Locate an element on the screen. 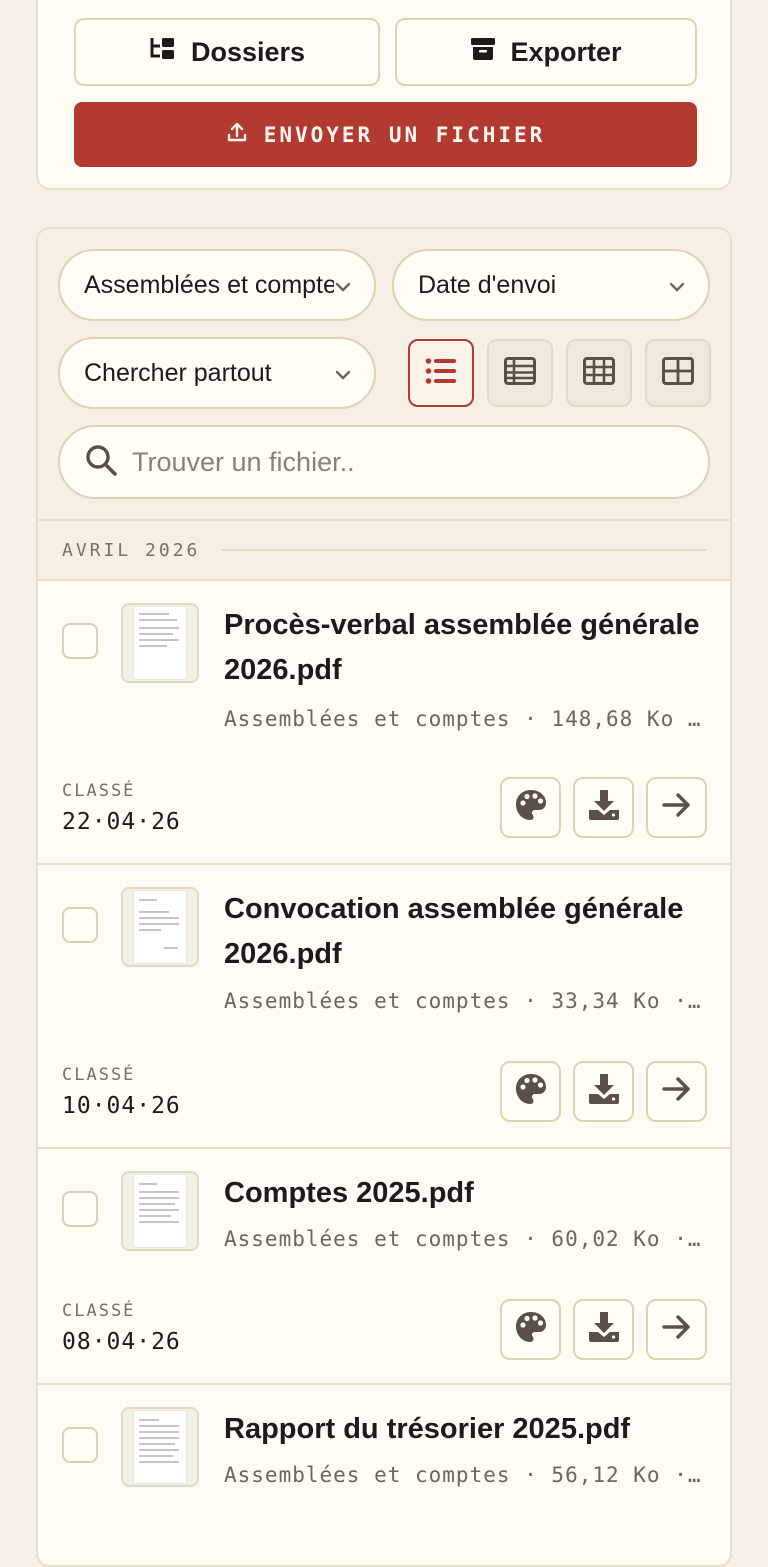  file-name: Comptes 2025.pdf is located at coordinates (464, 1193).